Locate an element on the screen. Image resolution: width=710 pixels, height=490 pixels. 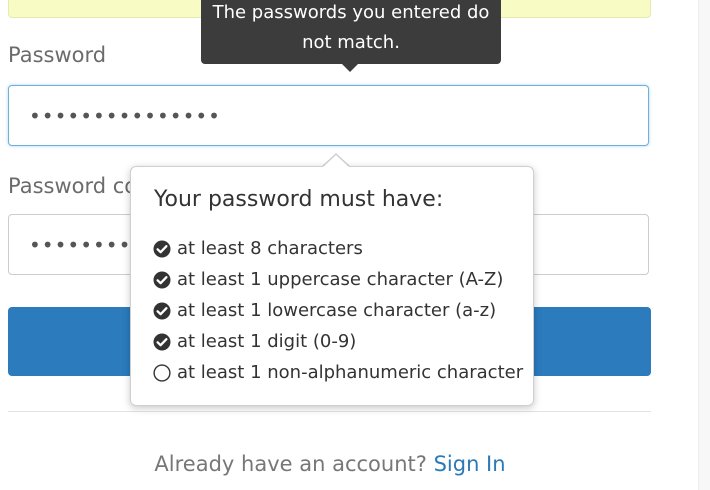
requirement-text: at least 1 non-alphanumeric character is located at coordinates (350, 372).